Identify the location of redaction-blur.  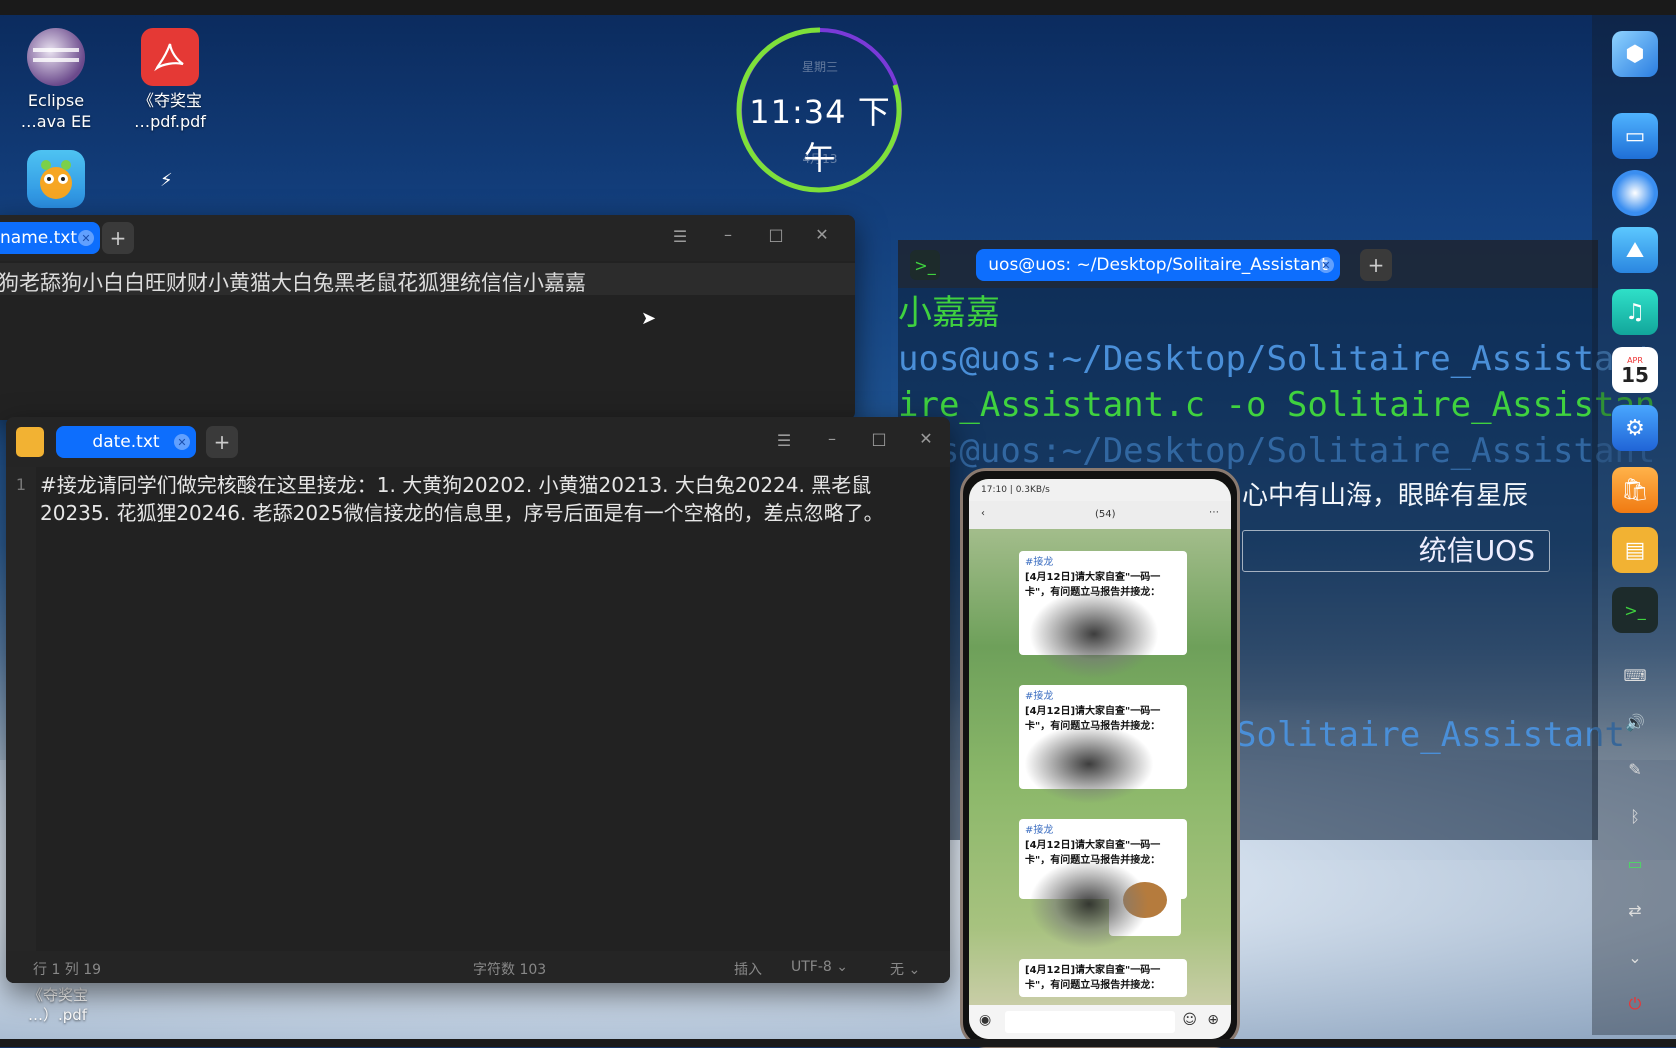
(1094, 634).